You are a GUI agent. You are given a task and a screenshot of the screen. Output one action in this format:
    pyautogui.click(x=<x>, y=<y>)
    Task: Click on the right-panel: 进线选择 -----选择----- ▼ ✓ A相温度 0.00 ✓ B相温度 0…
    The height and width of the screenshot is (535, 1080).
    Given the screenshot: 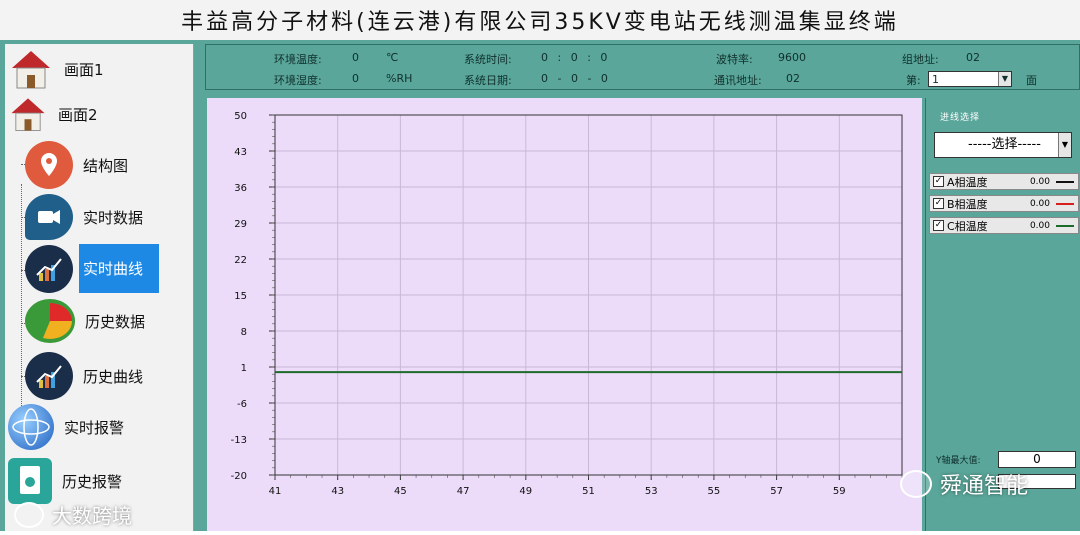 What is the action you would take?
    pyautogui.click(x=1002, y=314)
    